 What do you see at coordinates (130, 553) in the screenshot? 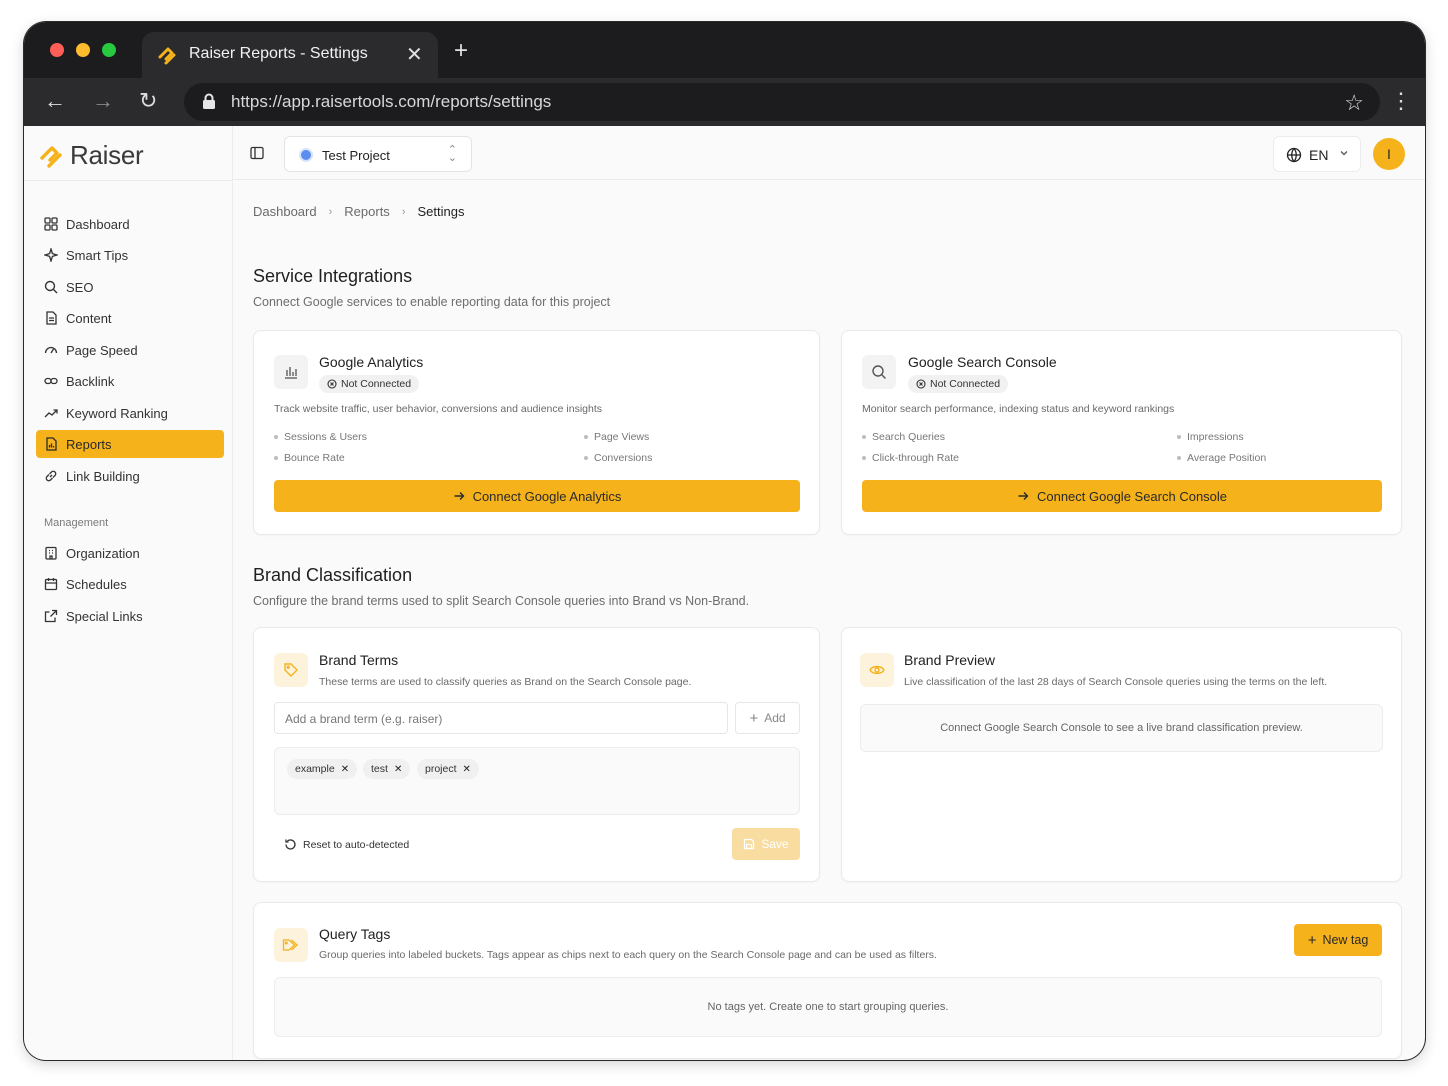
I see `sidebar-item-organization: Organization` at bounding box center [130, 553].